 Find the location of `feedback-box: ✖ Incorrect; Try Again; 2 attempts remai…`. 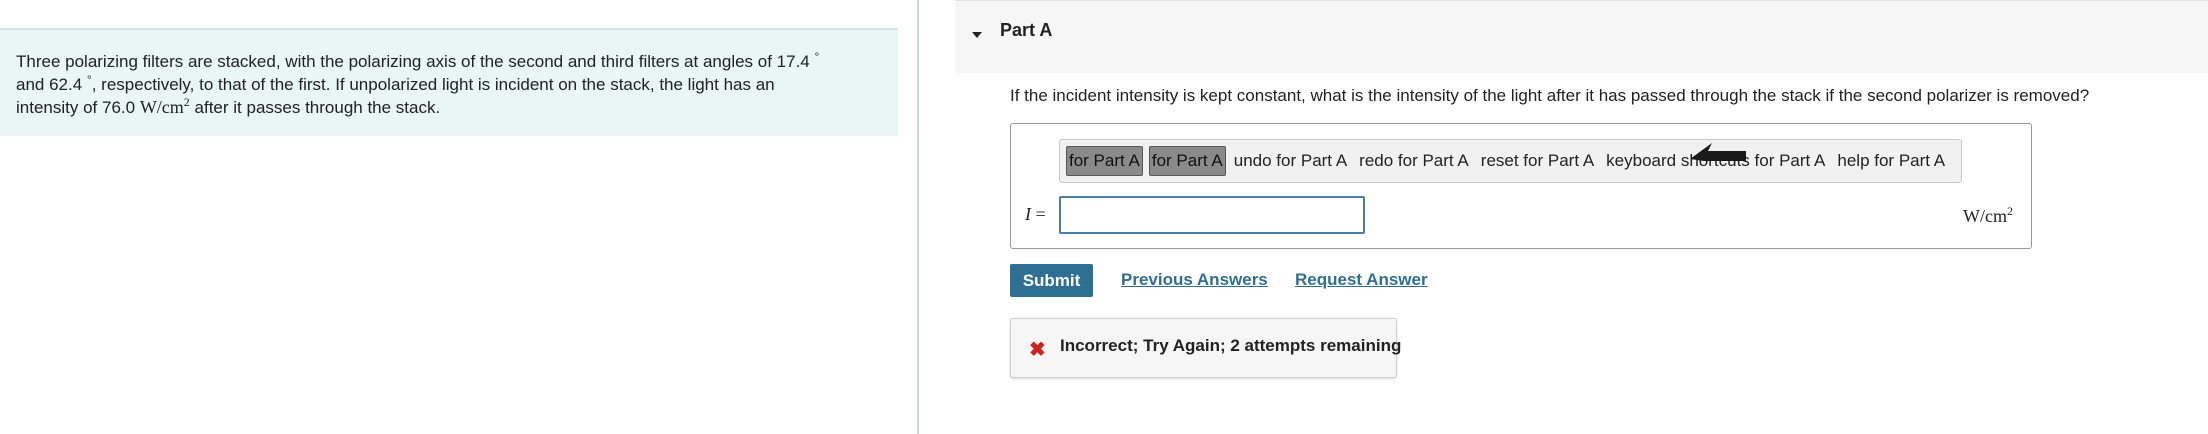

feedback-box: ✖ Incorrect; Try Again; 2 attempts remai… is located at coordinates (1205, 348).